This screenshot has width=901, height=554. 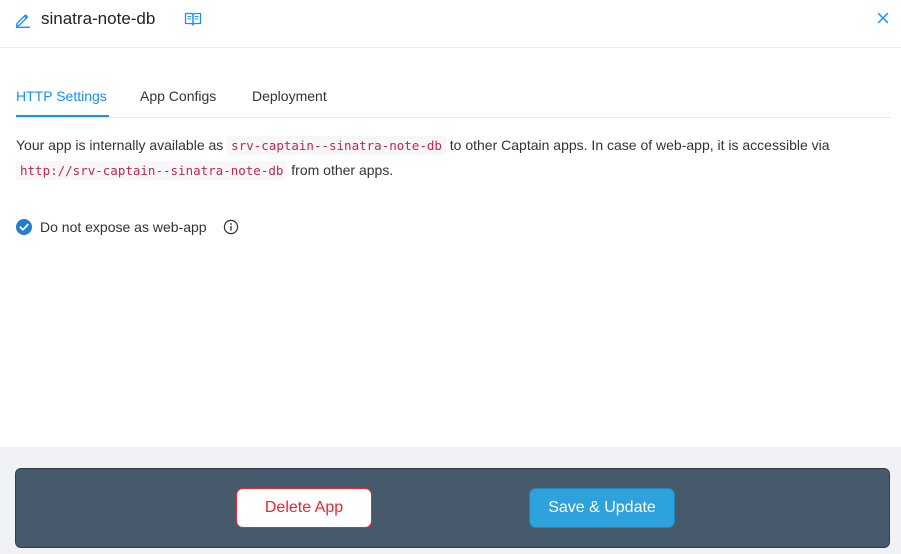 I want to click on internal-host-code: srv-captain--sinatra-note-db, so click(x=336, y=145).